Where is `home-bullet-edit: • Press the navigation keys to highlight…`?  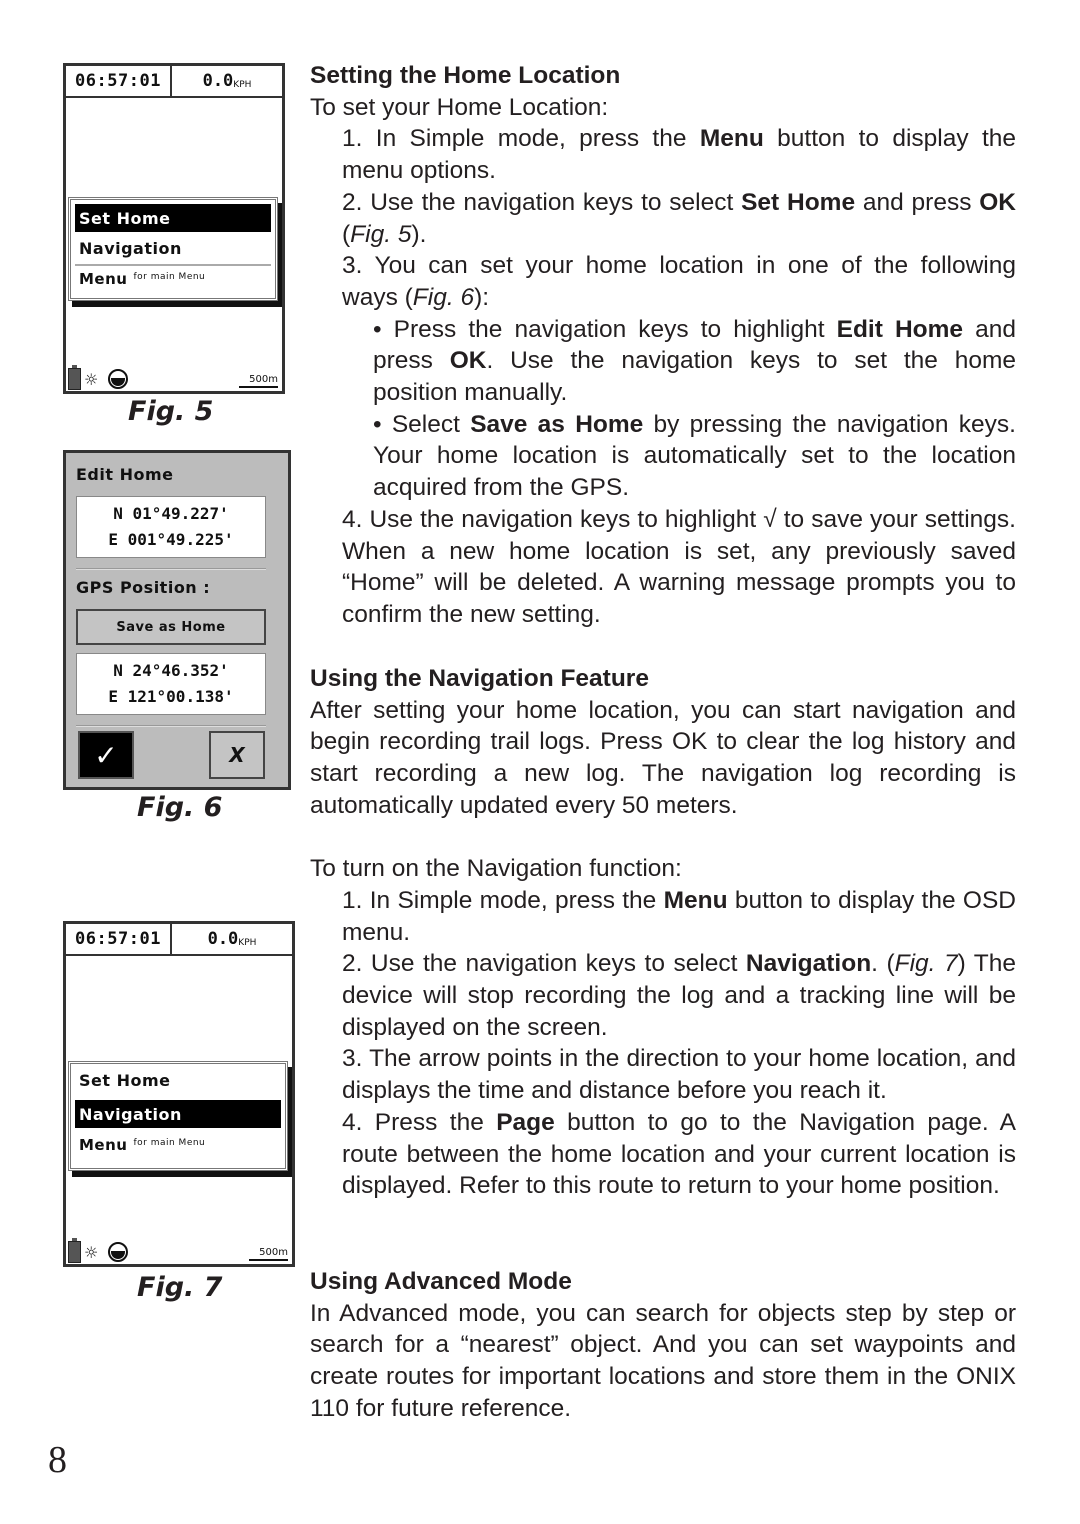 home-bullet-edit: • Press the navigation keys to highlight… is located at coordinates (695, 361).